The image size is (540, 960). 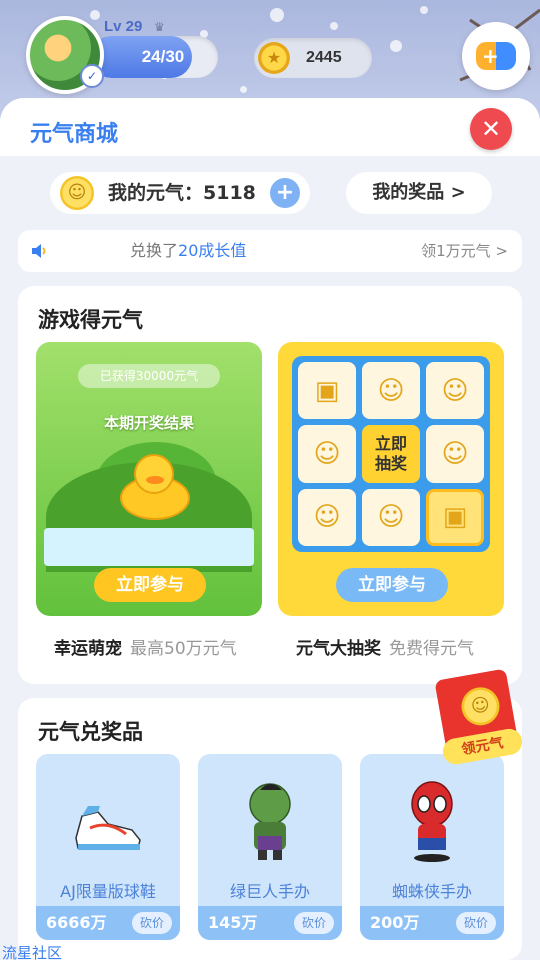 What do you see at coordinates (88, 649) in the screenshot?
I see `pet-name: 幸运萌宠` at bounding box center [88, 649].